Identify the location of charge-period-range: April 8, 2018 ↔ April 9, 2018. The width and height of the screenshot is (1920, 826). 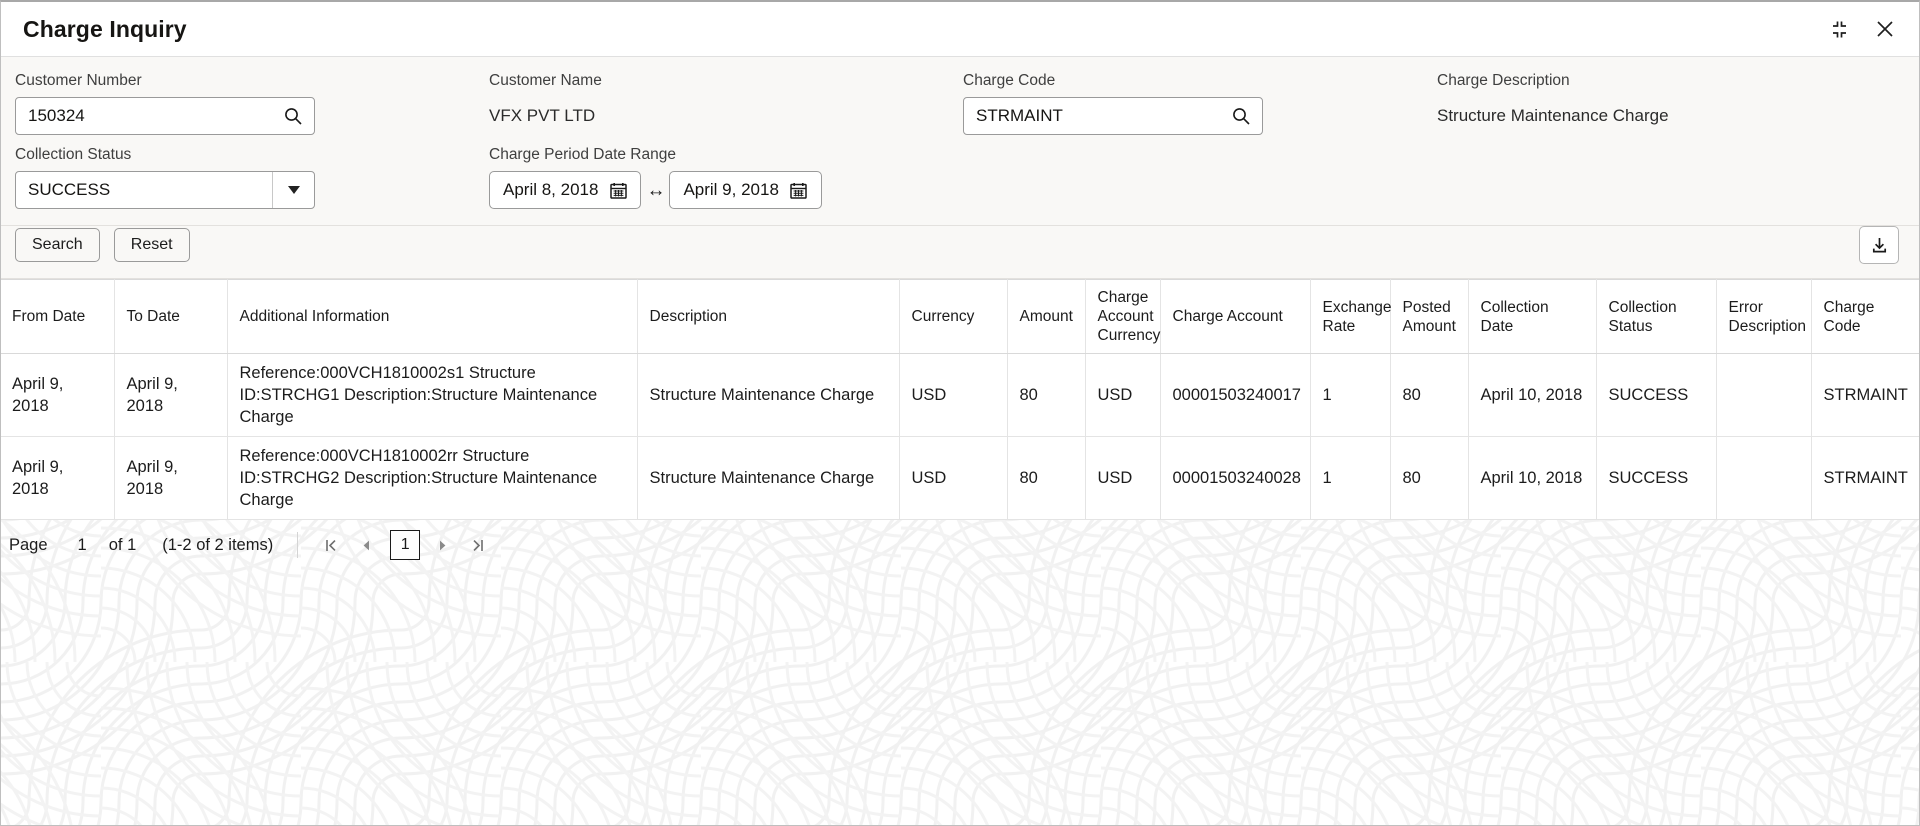
(720, 190).